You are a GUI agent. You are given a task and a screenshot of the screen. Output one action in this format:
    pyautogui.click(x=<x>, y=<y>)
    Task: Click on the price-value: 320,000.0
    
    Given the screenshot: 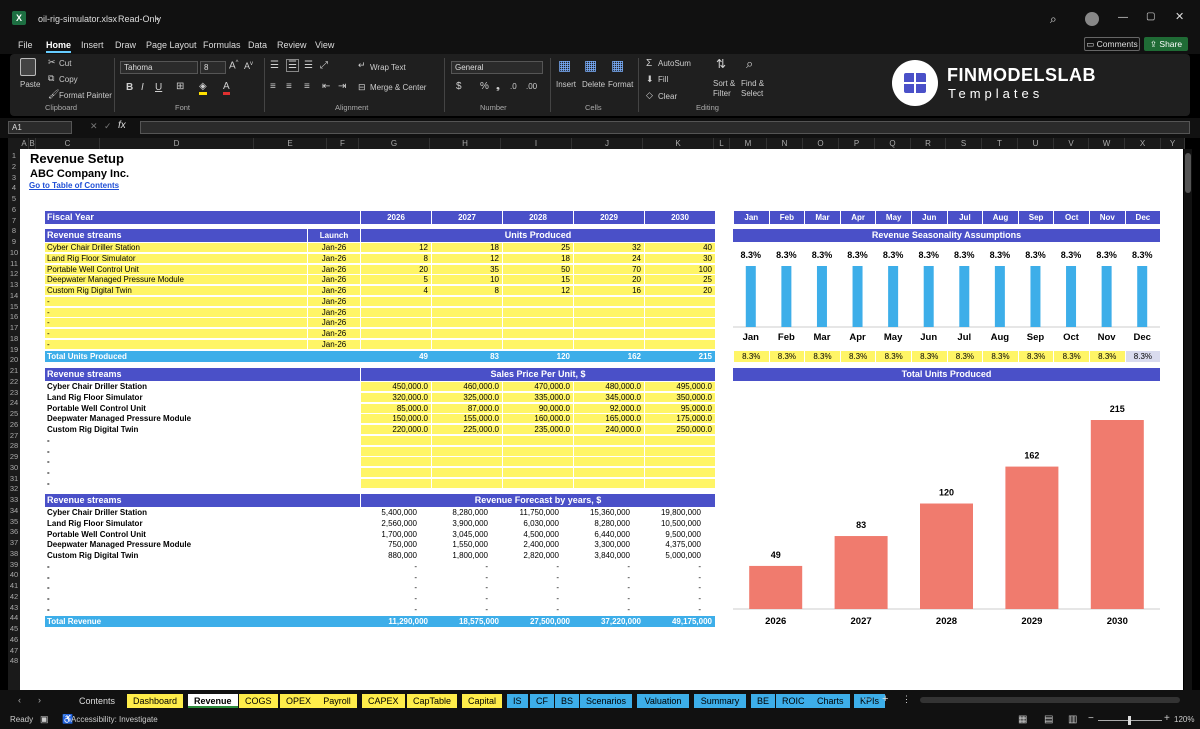 What is the action you would take?
    pyautogui.click(x=395, y=397)
    